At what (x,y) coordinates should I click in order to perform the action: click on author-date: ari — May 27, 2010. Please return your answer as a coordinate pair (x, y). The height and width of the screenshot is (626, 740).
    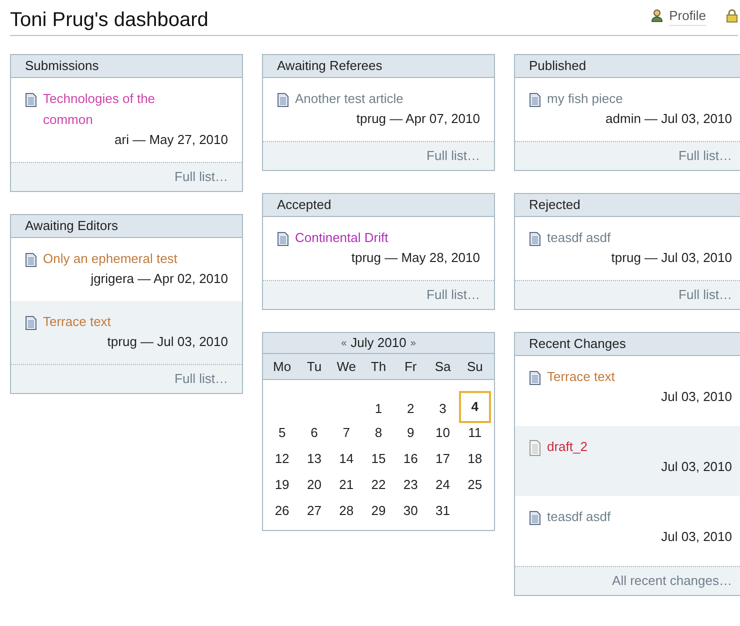
    Looking at the image, I should click on (171, 140).